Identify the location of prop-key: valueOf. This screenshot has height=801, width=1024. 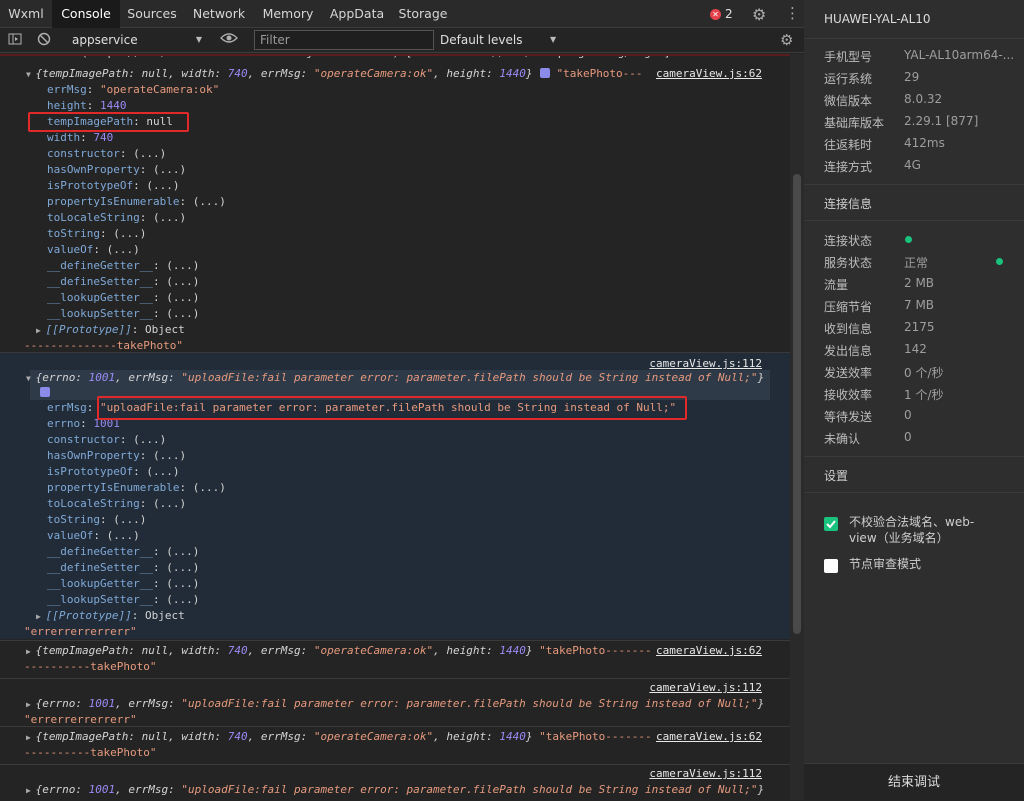
(70, 535).